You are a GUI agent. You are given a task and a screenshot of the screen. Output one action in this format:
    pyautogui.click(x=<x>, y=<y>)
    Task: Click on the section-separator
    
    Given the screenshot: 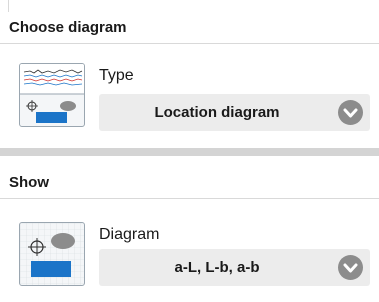 What is the action you would take?
    pyautogui.click(x=189, y=153)
    